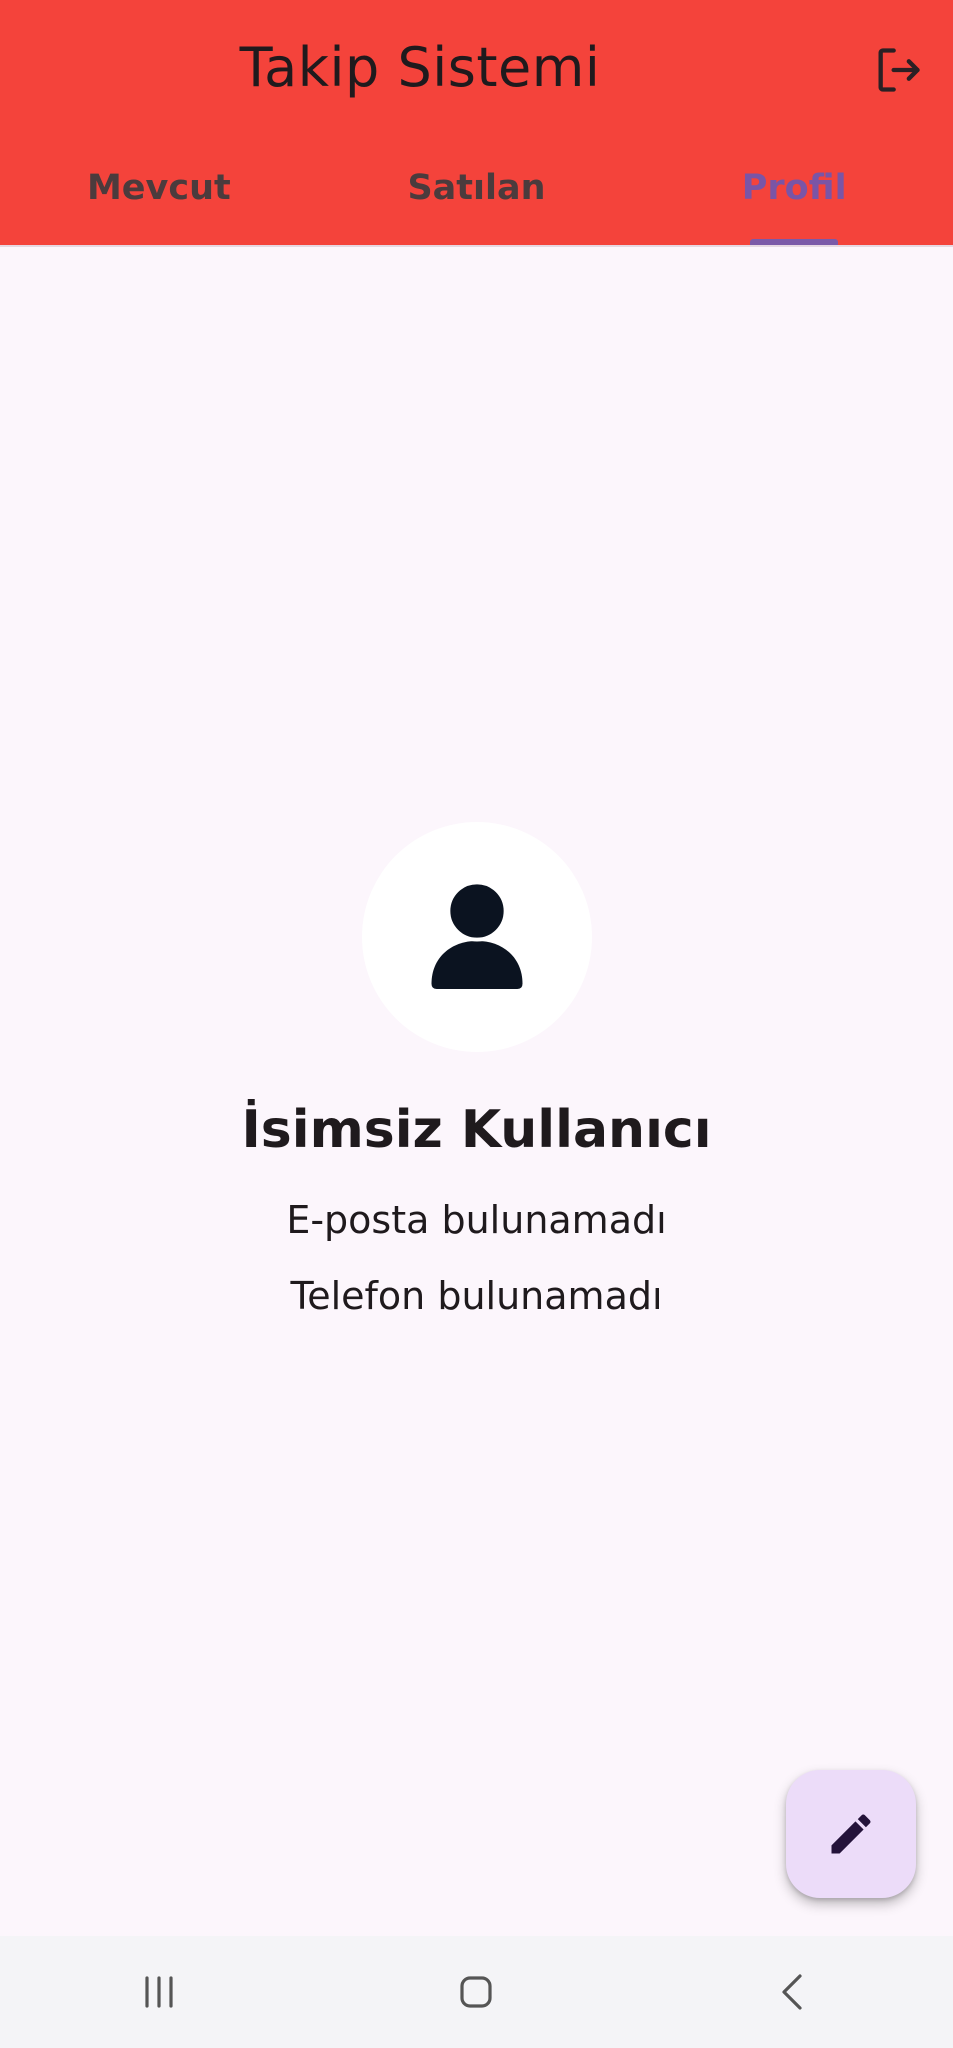 The image size is (953, 2048). I want to click on system-nav-bar, so click(476, 1992).